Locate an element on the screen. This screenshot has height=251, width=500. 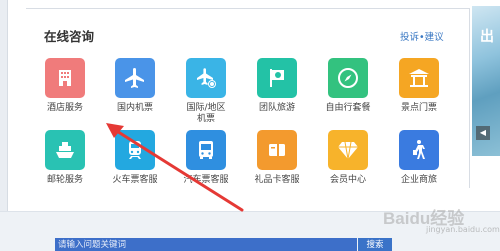
search-button: 搜索 is located at coordinates (375, 244).